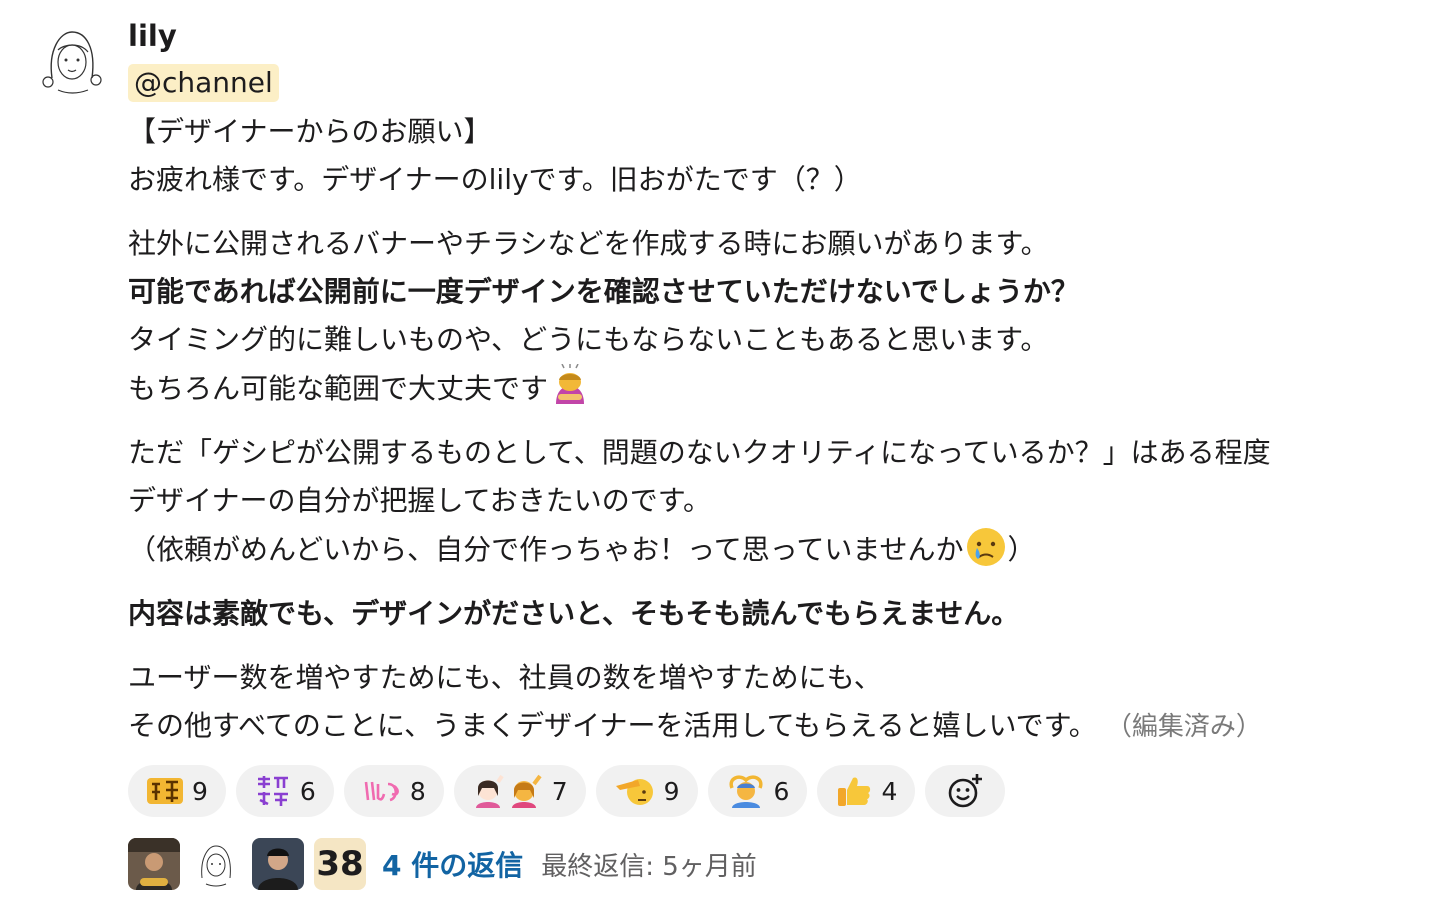  I want to click on add-emoji-icon, so click(966, 791).